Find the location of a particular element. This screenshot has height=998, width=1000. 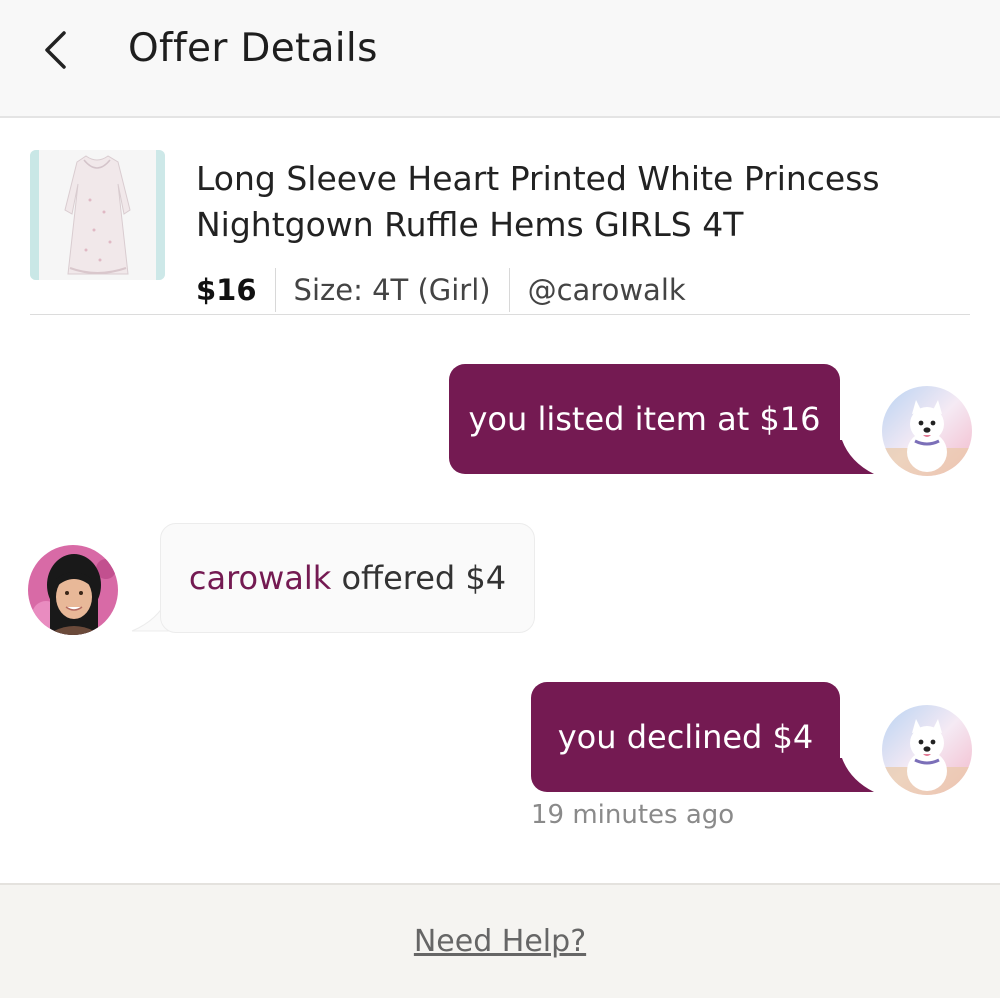

chevron-left-icon is located at coordinates (57, 50).